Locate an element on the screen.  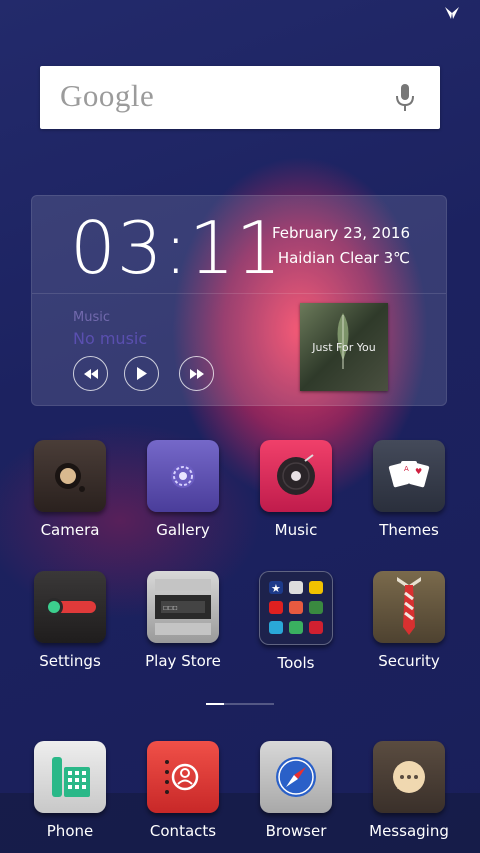
page-indicator is located at coordinates (240, 704).